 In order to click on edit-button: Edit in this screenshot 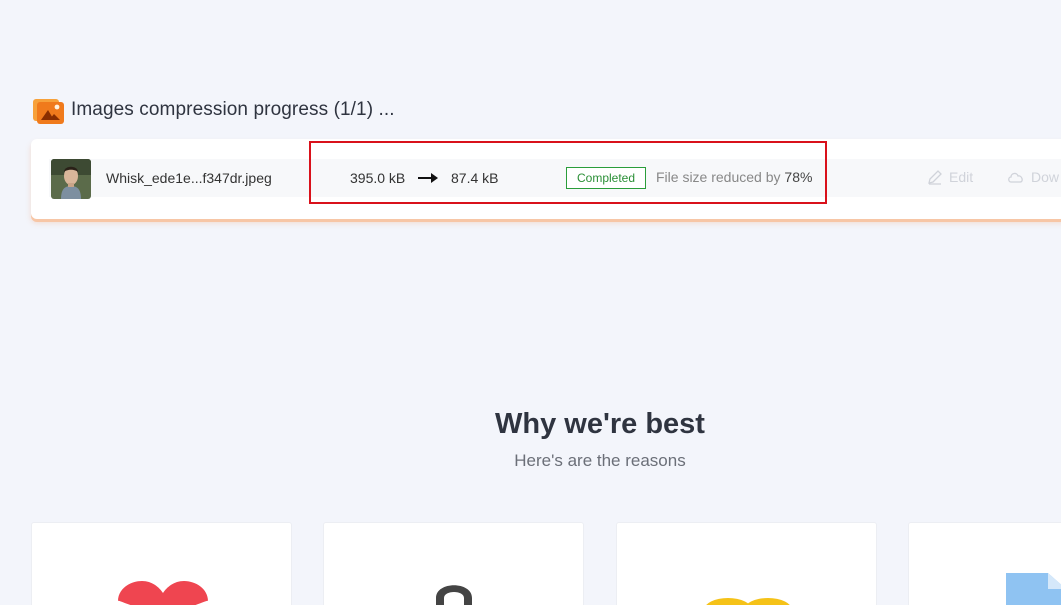, I will do `click(950, 177)`.